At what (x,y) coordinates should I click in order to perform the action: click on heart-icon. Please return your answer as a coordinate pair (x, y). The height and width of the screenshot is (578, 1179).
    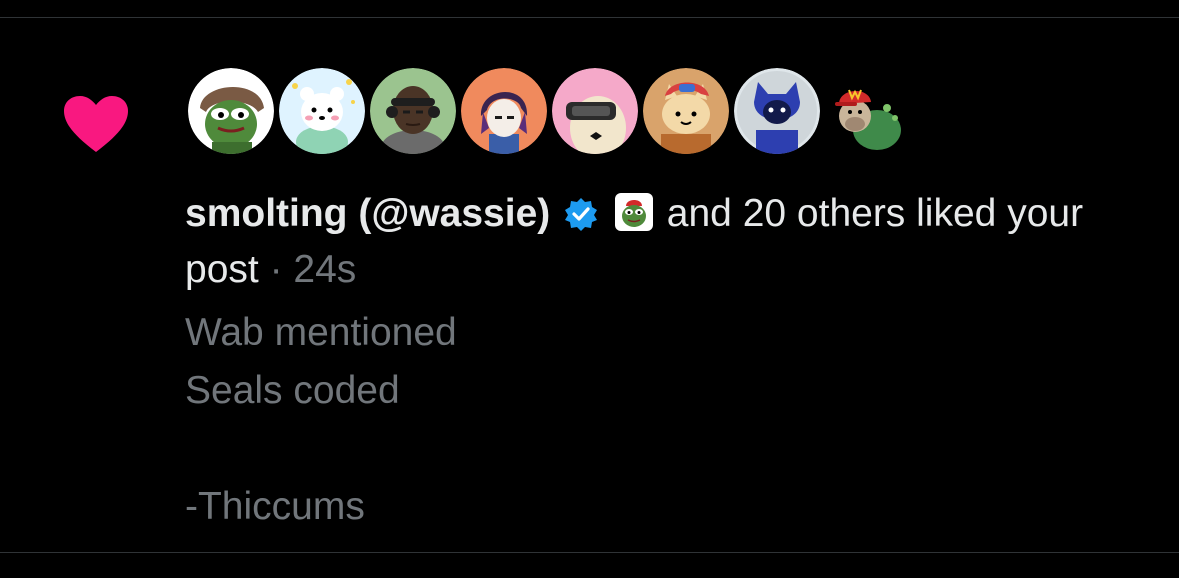
    Looking at the image, I should click on (96, 124).